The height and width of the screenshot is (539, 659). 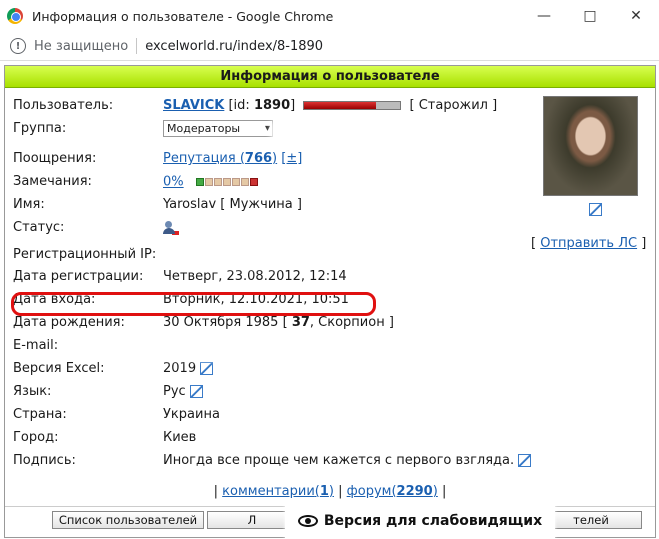 I want to click on rewards-value: Репутация (766) [±], so click(x=232, y=159).